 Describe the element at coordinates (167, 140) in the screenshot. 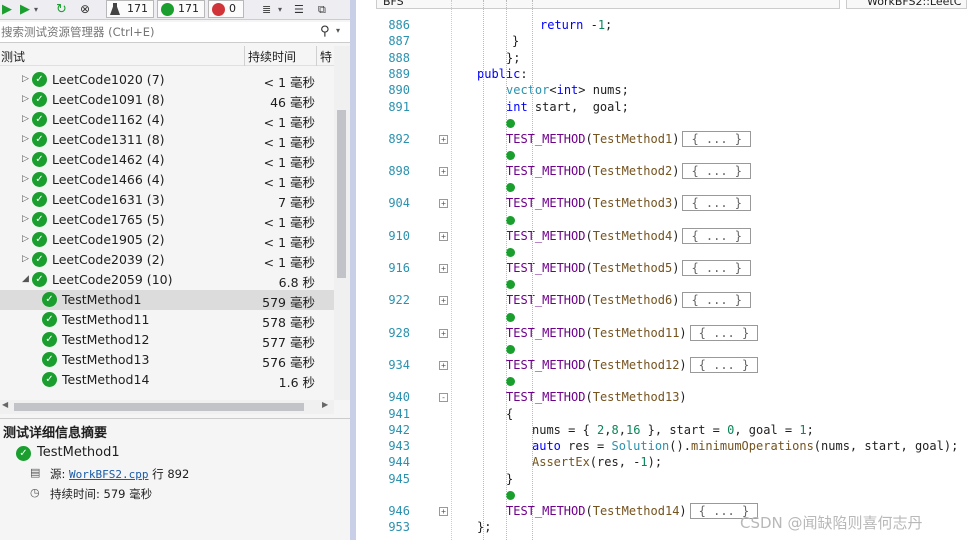

I see `tree-row: ▷ ✓ LeetCode1311 (8) < 1 毫秒` at that location.